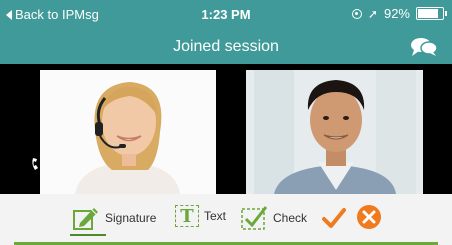 This screenshot has width=452, height=245. What do you see at coordinates (215, 216) in the screenshot?
I see `text-label: Text` at bounding box center [215, 216].